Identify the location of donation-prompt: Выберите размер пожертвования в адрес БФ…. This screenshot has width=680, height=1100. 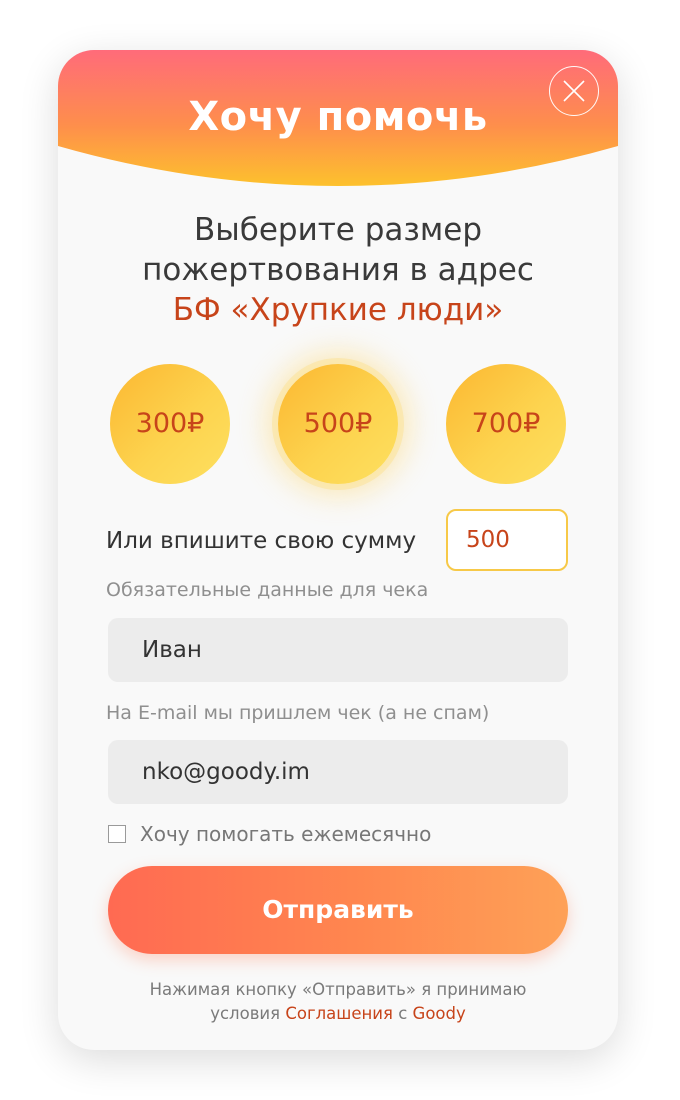
(338, 270).